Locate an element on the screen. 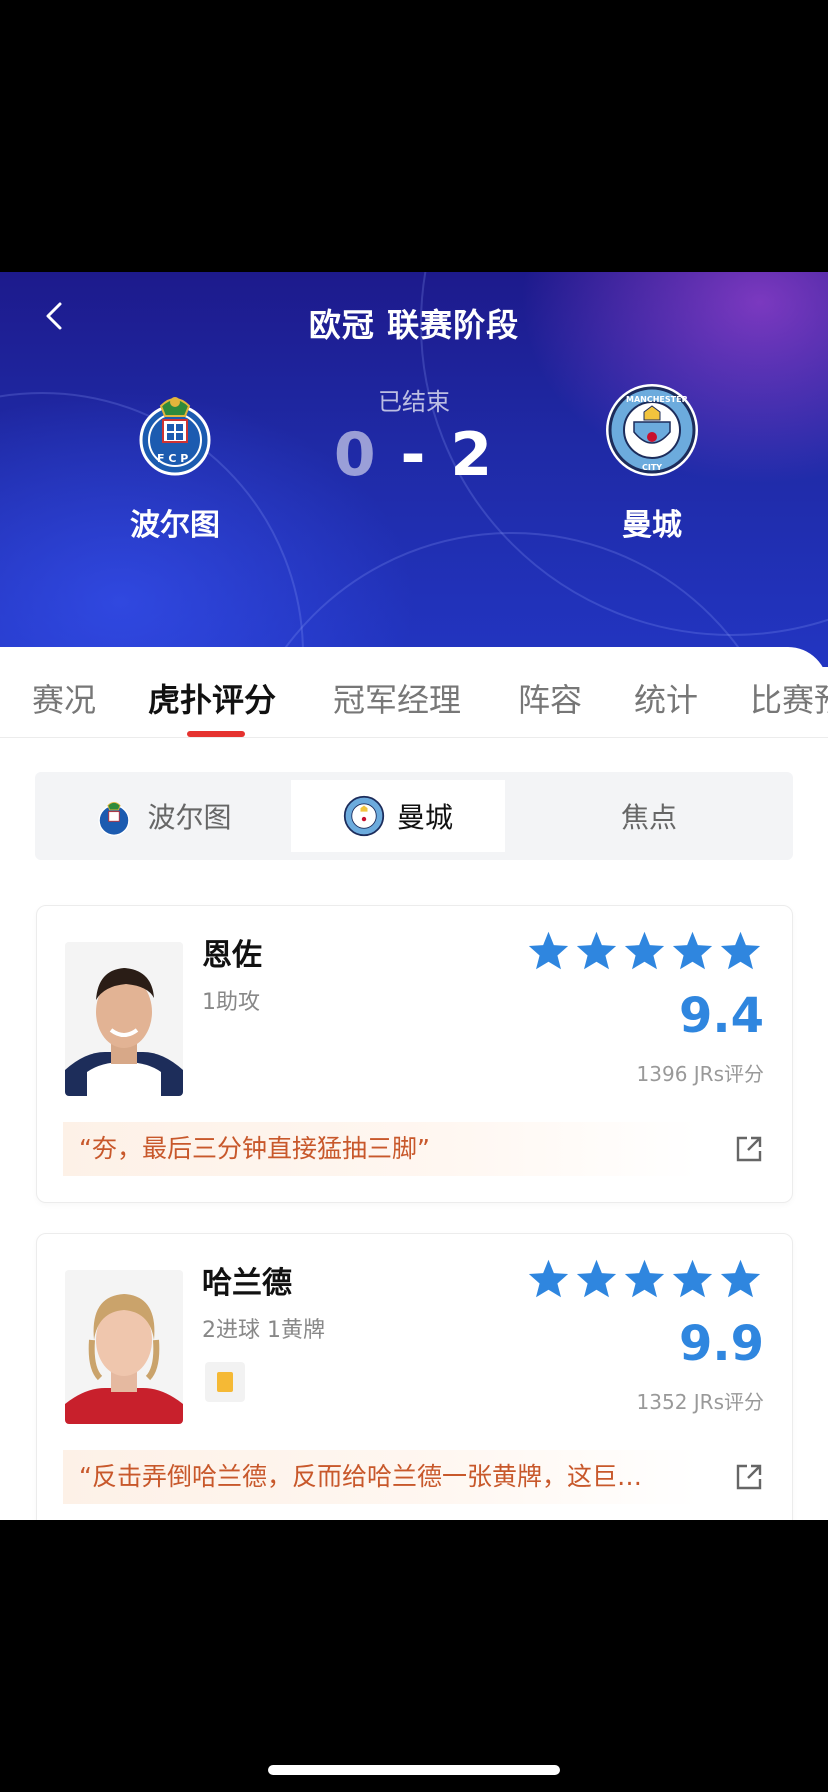 The width and height of the screenshot is (828, 1792). tab-hupu-rating: 虎扑评分 is located at coordinates (212, 698).